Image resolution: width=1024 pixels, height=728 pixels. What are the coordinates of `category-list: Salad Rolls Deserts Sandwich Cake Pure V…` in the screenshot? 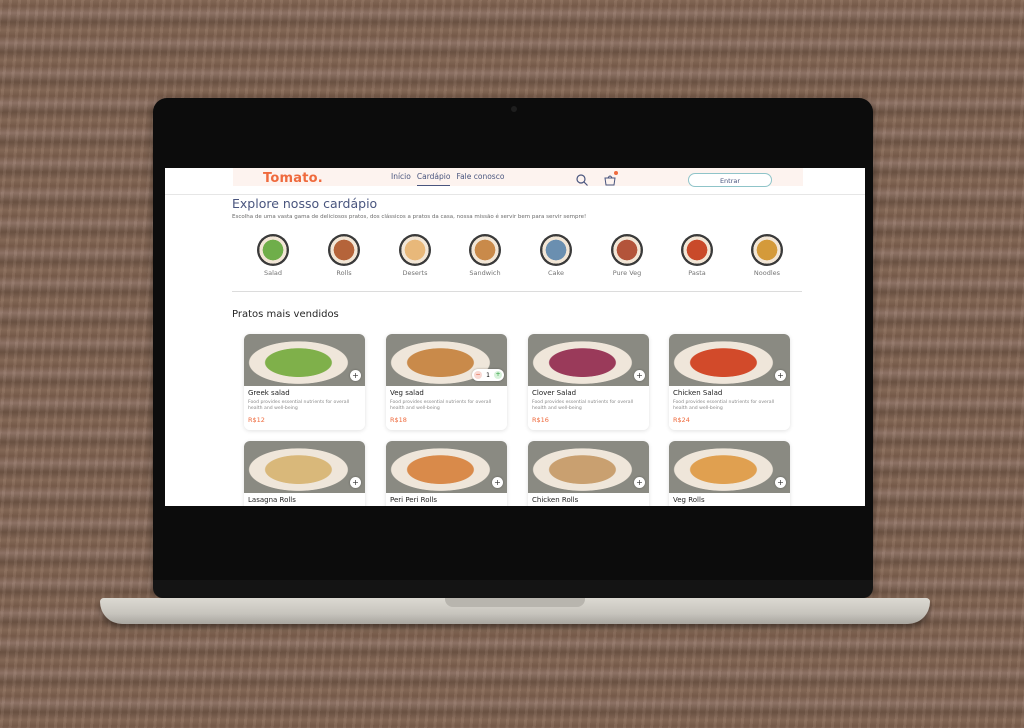 It's located at (518, 258).